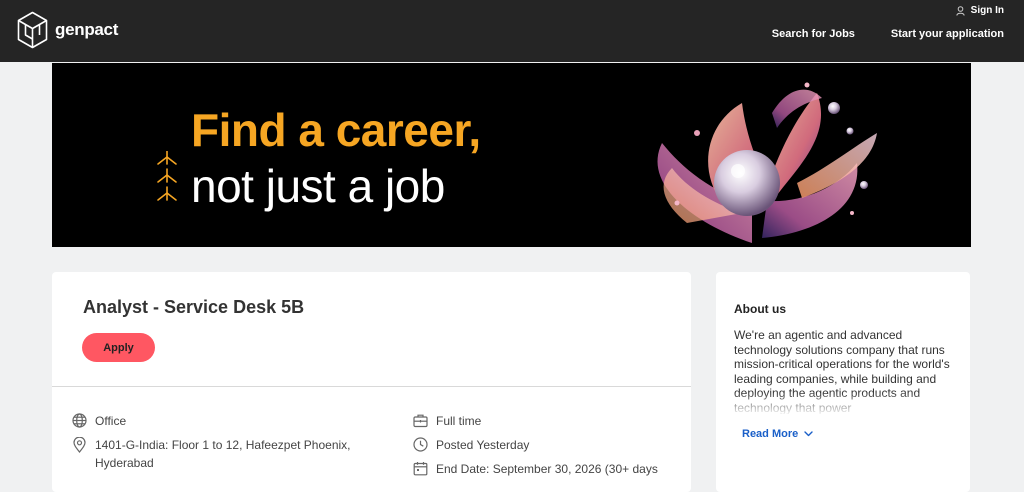 This screenshot has width=1024, height=492. Describe the element at coordinates (987, 10) in the screenshot. I see `sign-in-label: Sign In` at that location.